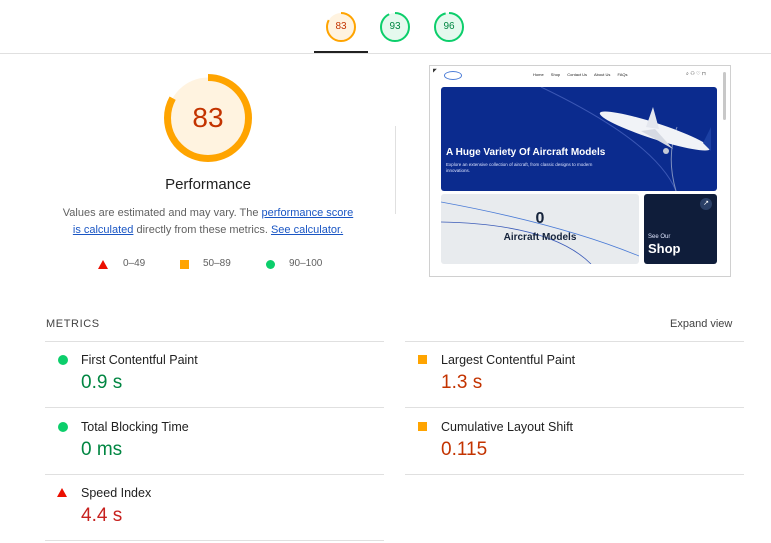 Image resolution: width=771 pixels, height=543 pixels. I want to click on metric-label: Speed Index, so click(116, 493).